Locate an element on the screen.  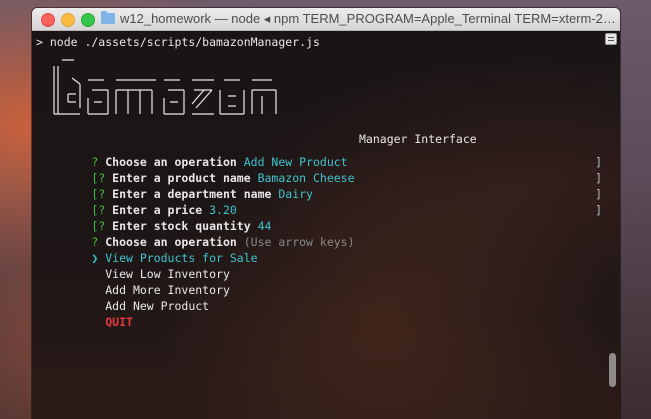
menu-item-add-more-inventory: Add More Inventory is located at coordinates (319, 281).